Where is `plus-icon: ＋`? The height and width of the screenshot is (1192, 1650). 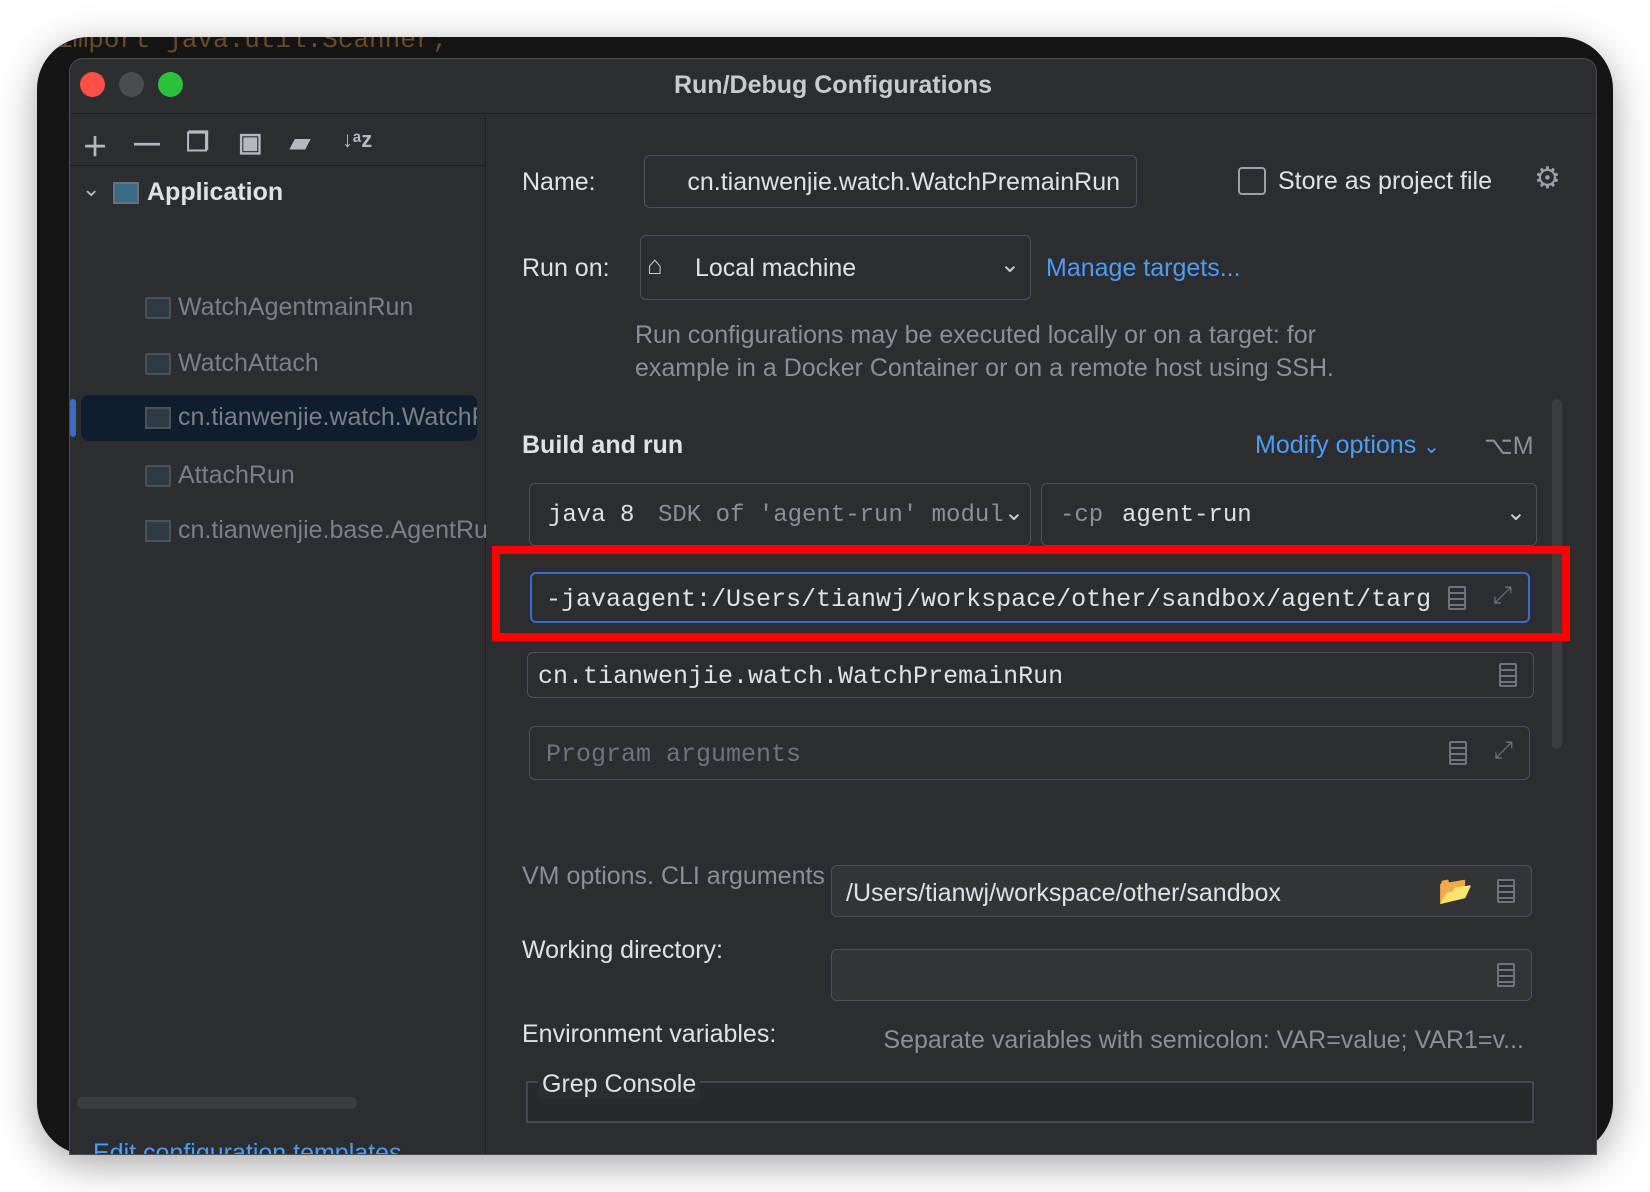
plus-icon: ＋ is located at coordinates (95, 145).